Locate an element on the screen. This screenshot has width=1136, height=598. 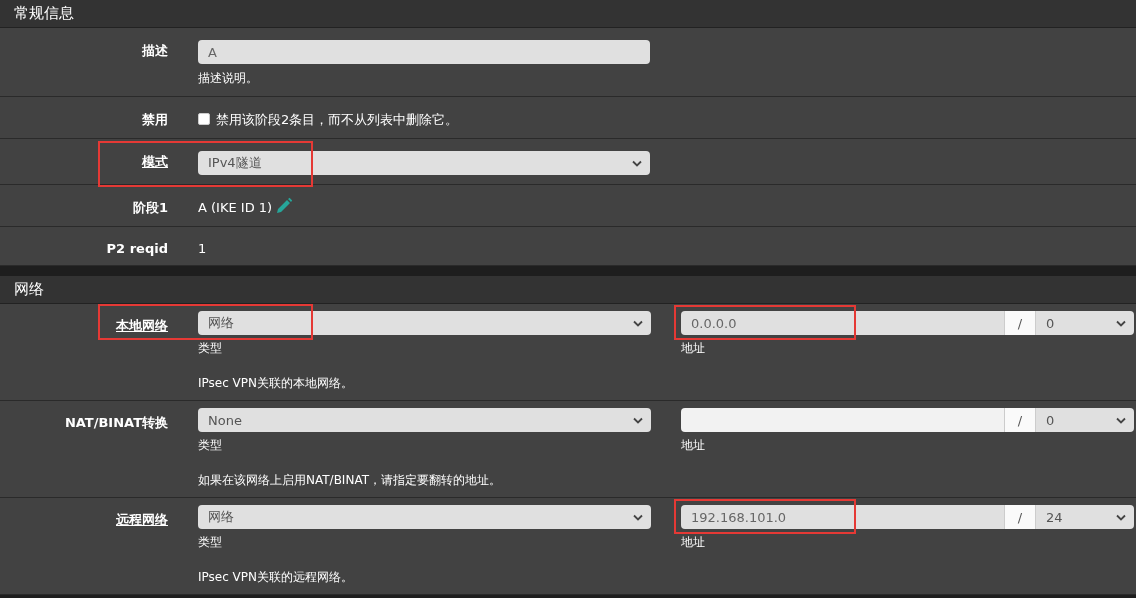
label-link: 本地网络 is located at coordinates (142, 354).